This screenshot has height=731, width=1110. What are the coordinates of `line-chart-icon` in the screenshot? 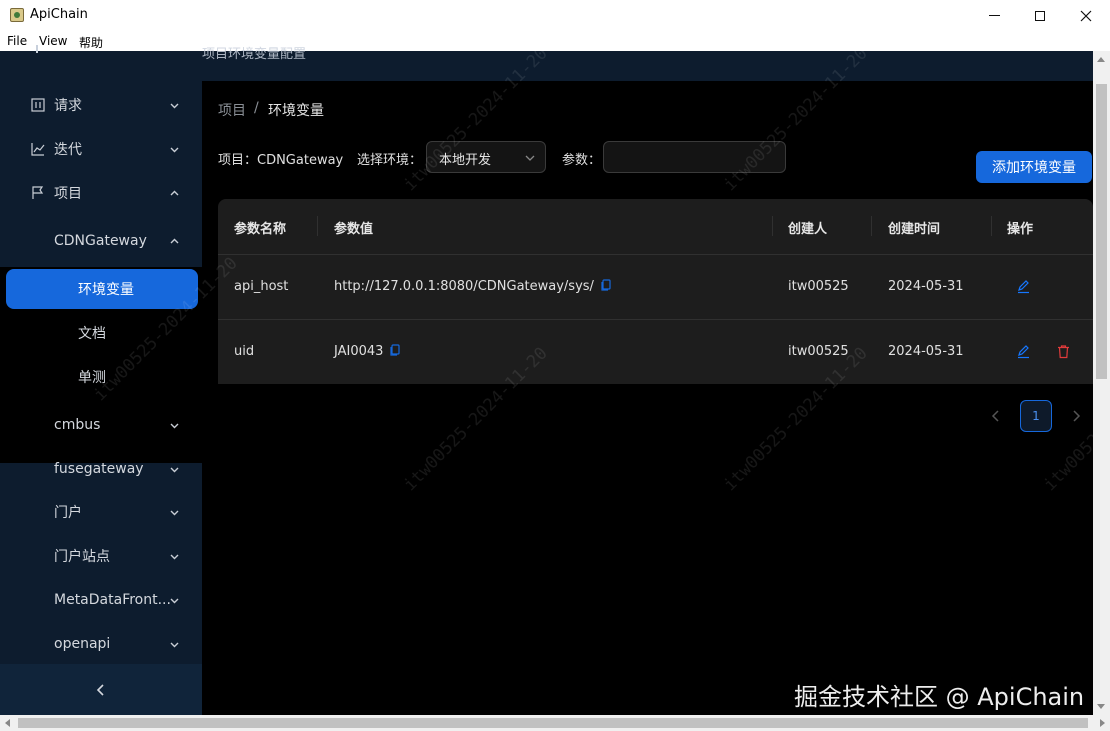 It's located at (38, 149).